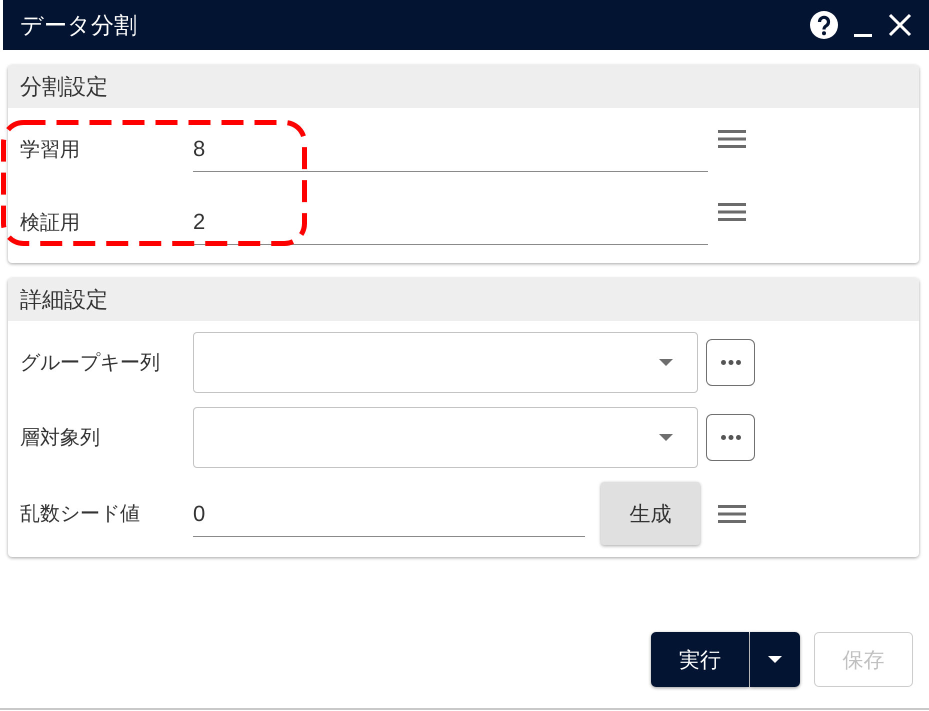  Describe the element at coordinates (90, 363) in the screenshot. I see `field-label: グループキー列` at that location.